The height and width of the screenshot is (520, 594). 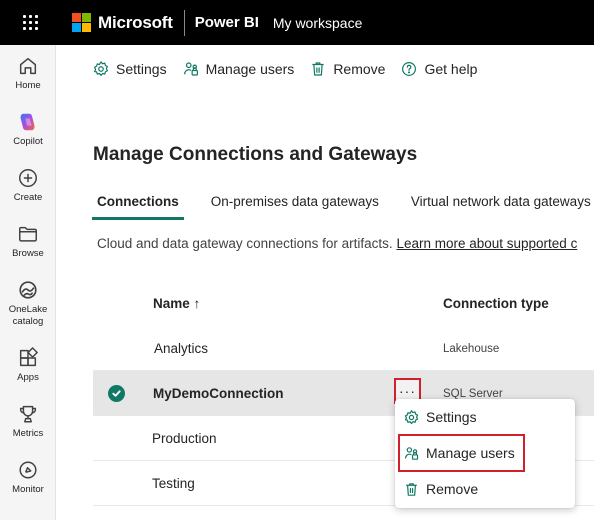 What do you see at coordinates (255, 154) in the screenshot?
I see `page-title: Manage Connections and Gateways` at bounding box center [255, 154].